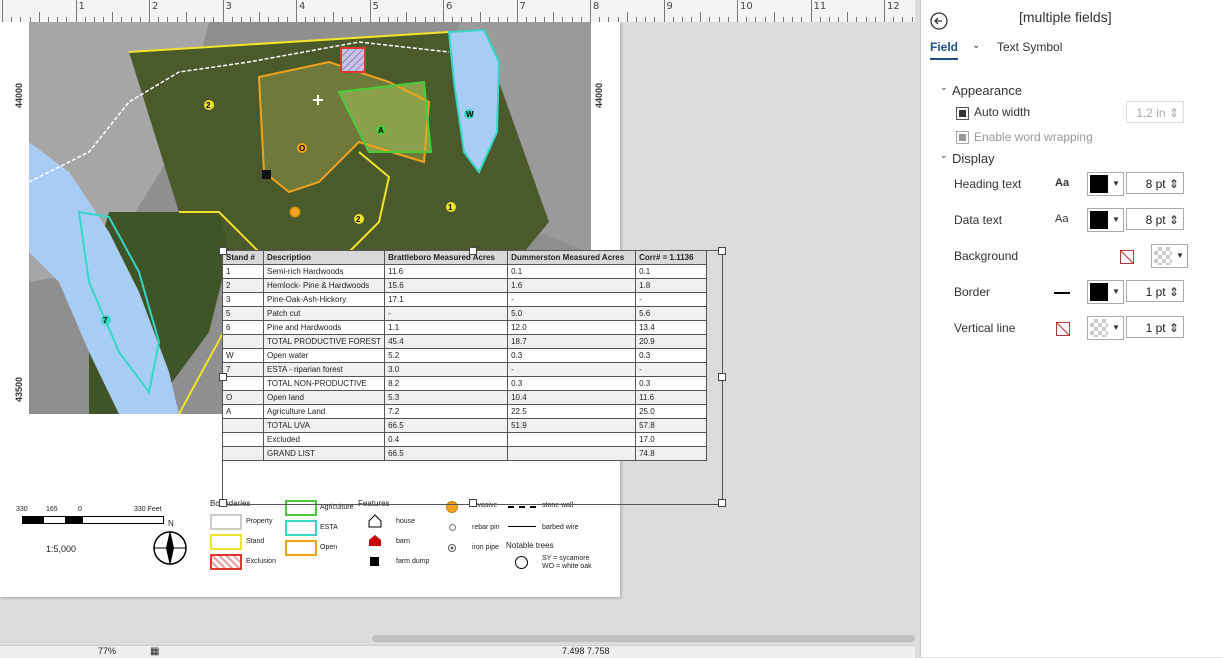 The width and height of the screenshot is (1223, 658). I want to click on auto-width-checkbox, so click(962, 113).